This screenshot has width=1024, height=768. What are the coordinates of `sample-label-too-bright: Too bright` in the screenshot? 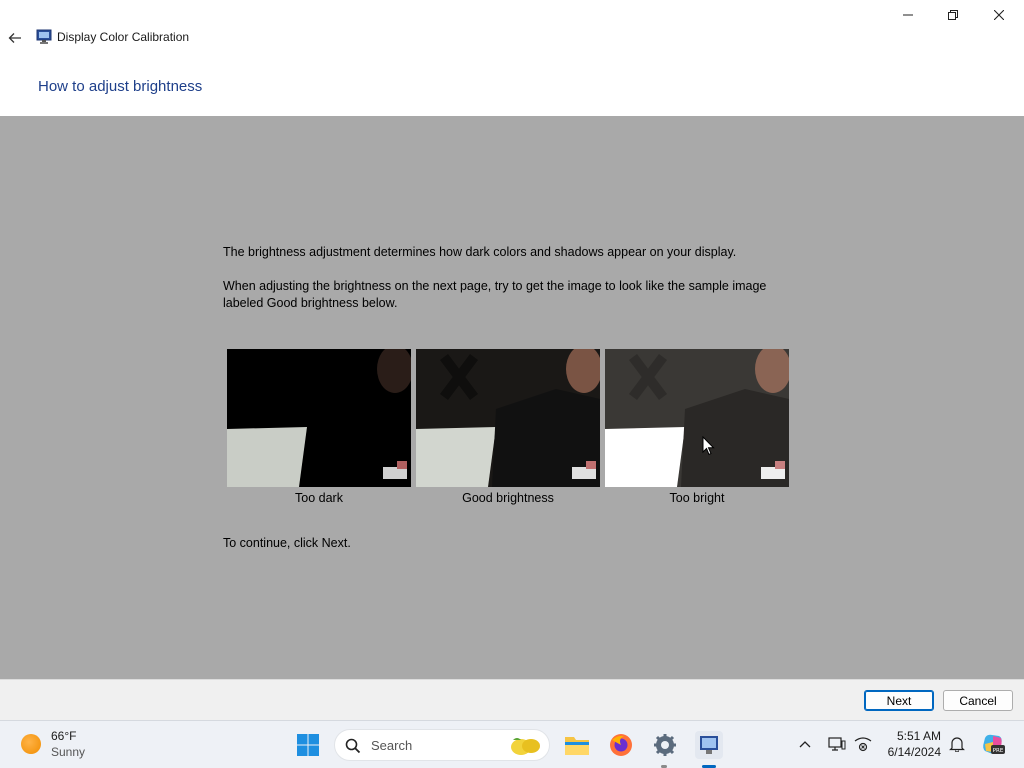 It's located at (697, 498).